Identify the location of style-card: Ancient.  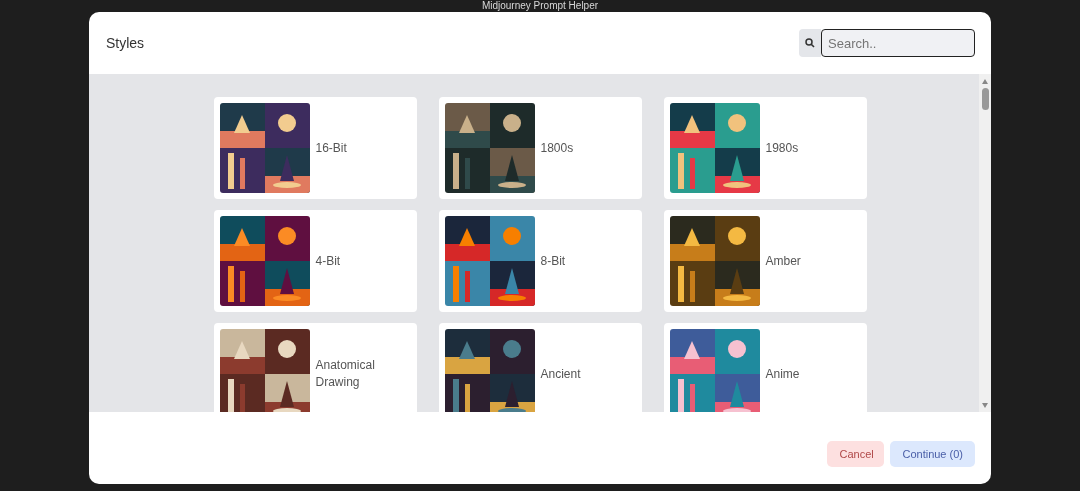
(540, 367).